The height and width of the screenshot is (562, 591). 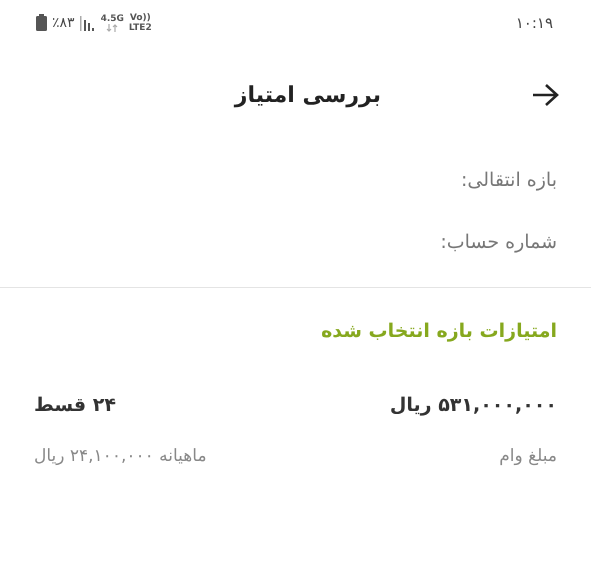 I want to click on section-title: امتیازات بازه انتخاب شده, so click(x=439, y=330).